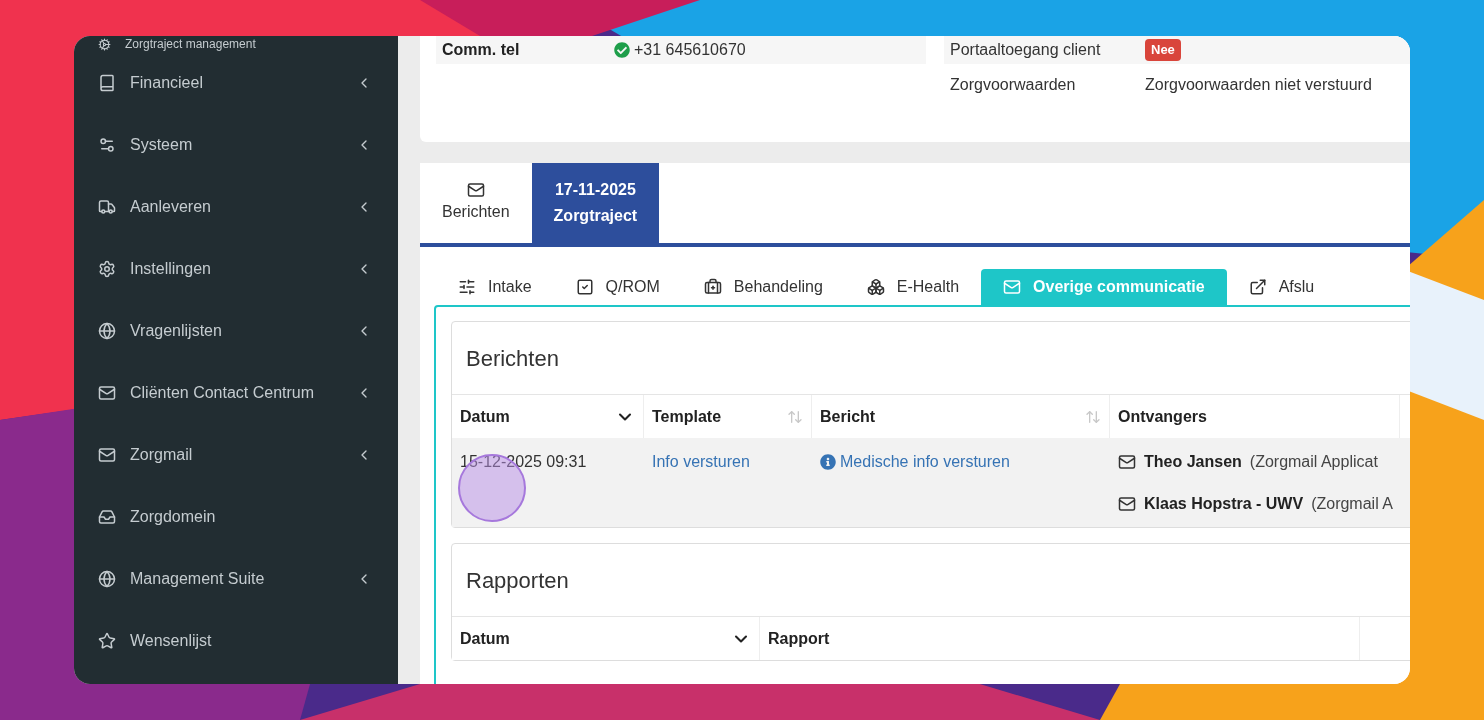 Image resolution: width=1484 pixels, height=720 pixels. I want to click on status-badge: Nee, so click(1163, 50).